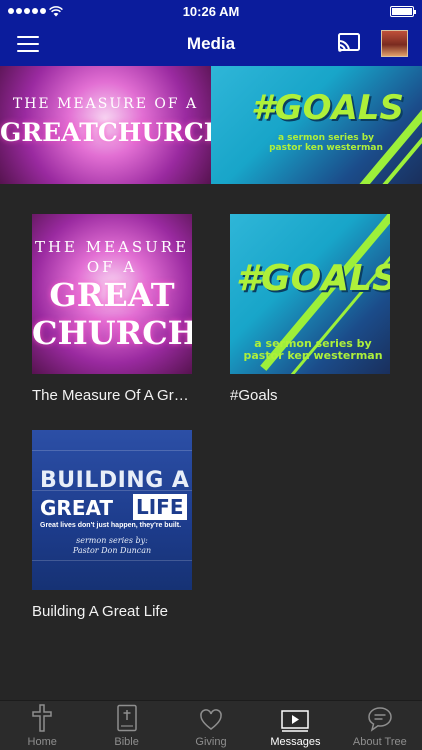 Image resolution: width=422 pixels, height=750 pixels. What do you see at coordinates (105, 132) in the screenshot?
I see `banner-art-text: GREATCHURCH` at bounding box center [105, 132].